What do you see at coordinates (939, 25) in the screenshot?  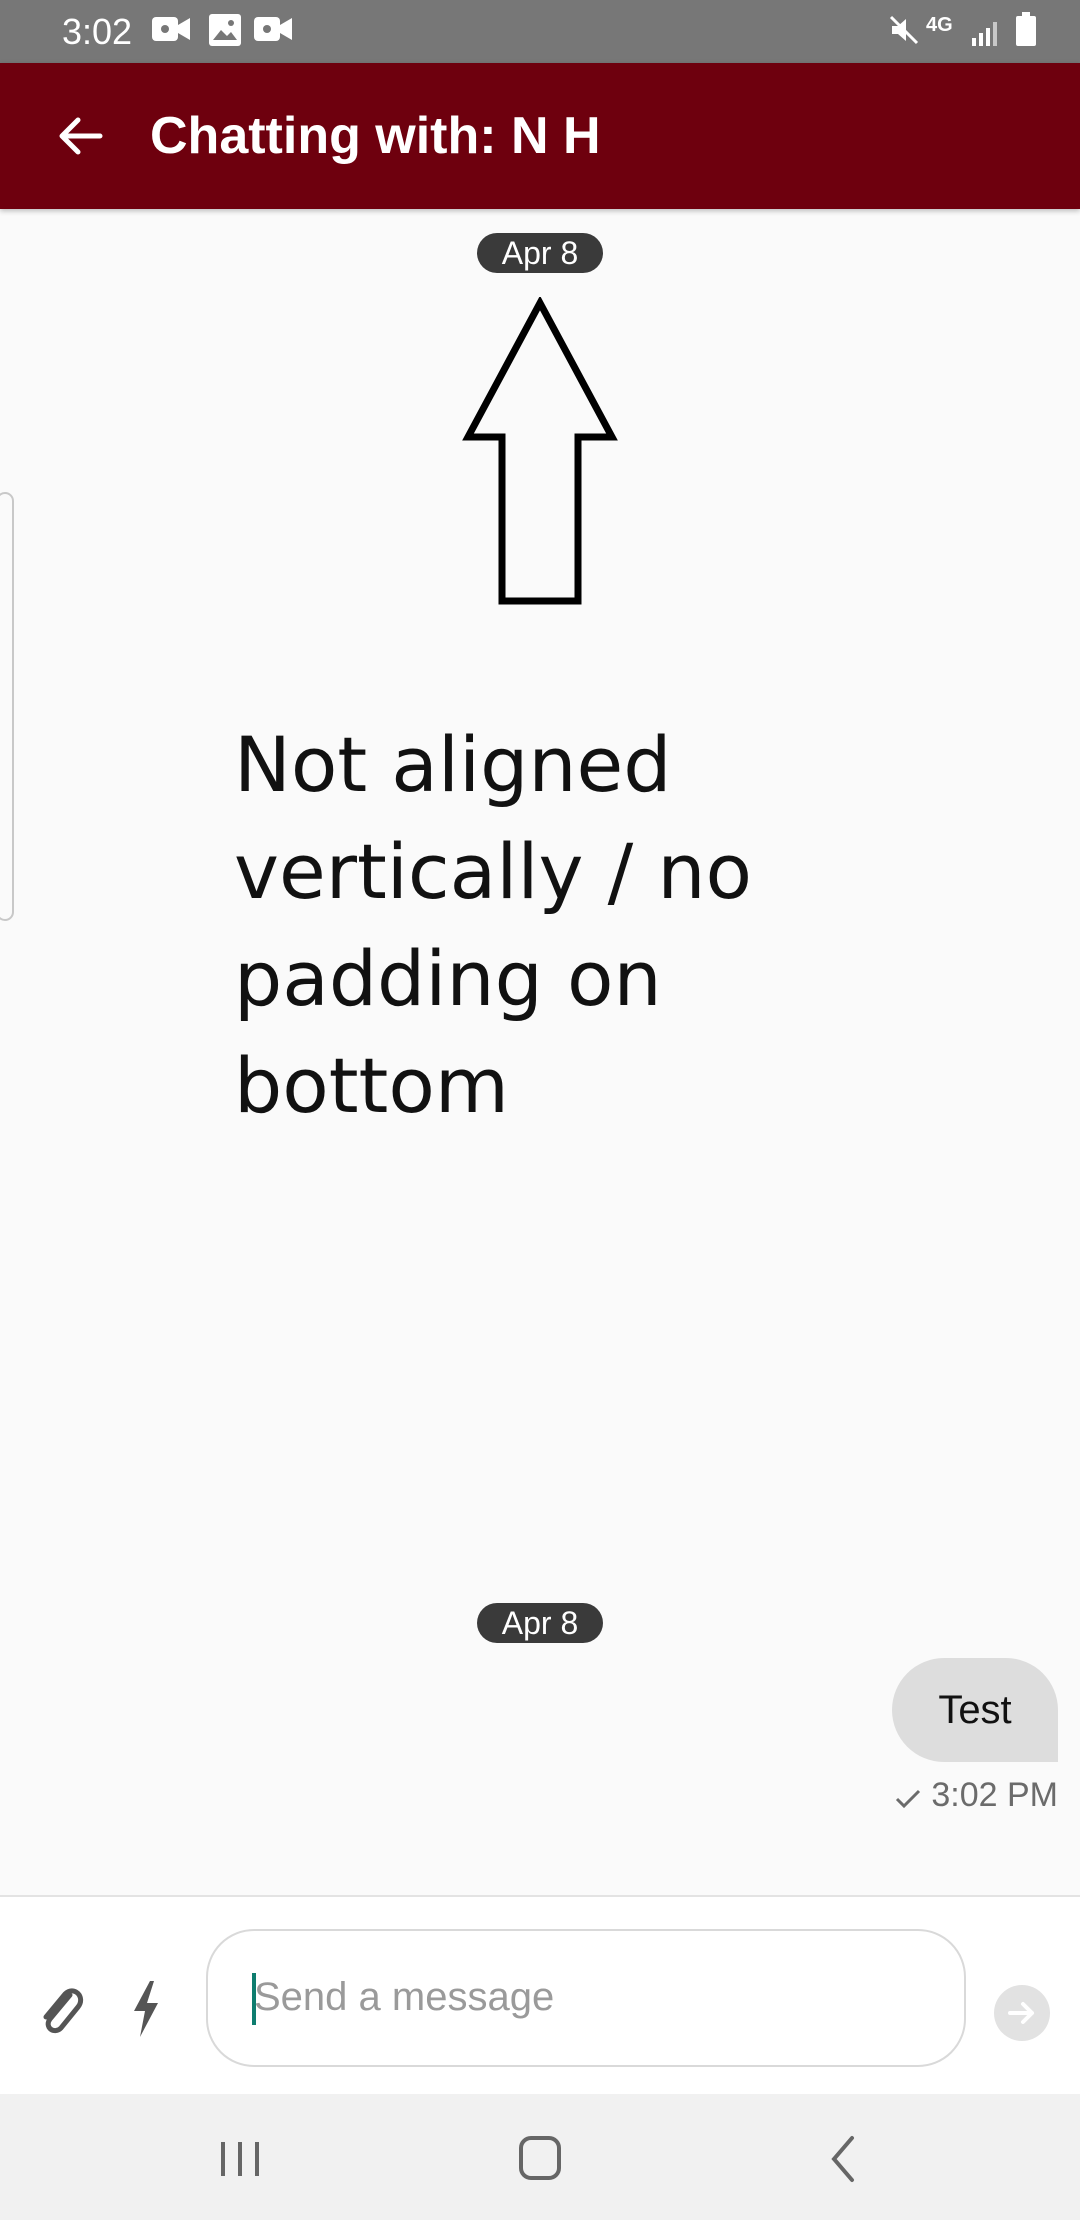 I see `network-4g-icon: 4G` at bounding box center [939, 25].